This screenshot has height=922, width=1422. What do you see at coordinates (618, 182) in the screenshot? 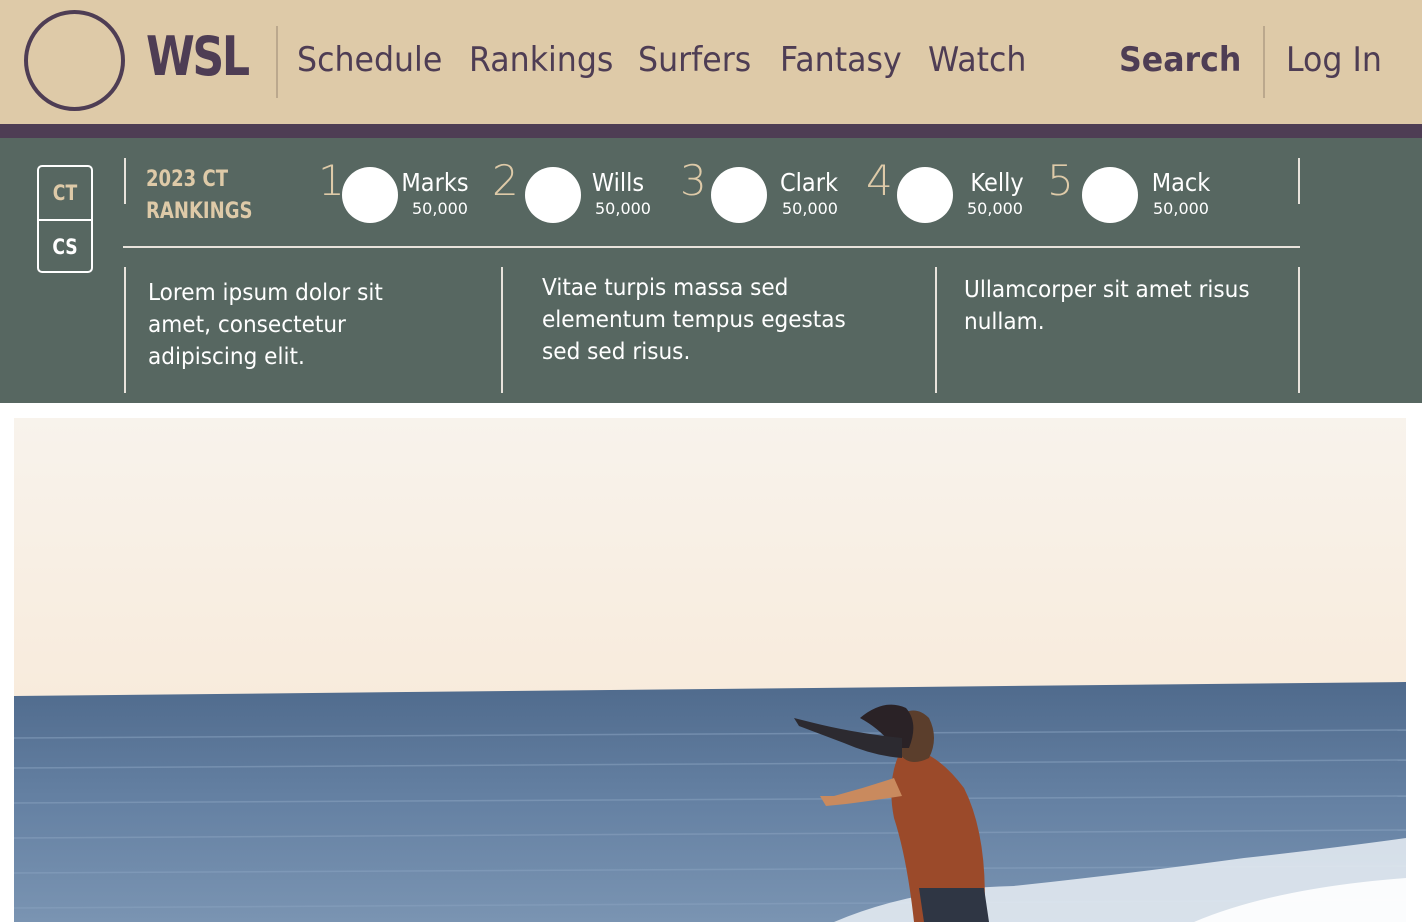
I see `surfer-name: Wills` at bounding box center [618, 182].